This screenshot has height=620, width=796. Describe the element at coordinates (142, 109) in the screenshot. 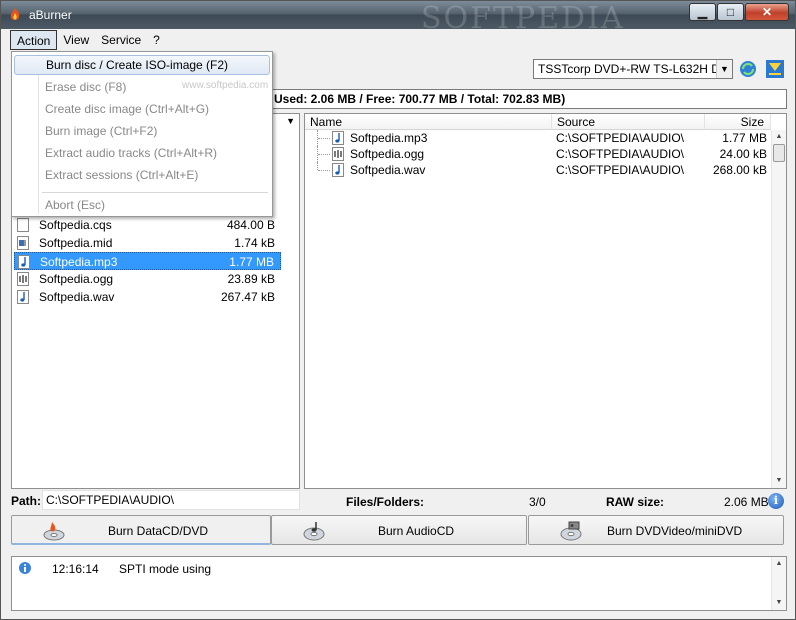

I see `menu-item-create-disc-image: Create disc image (Ctrl+Alt+G)` at that location.